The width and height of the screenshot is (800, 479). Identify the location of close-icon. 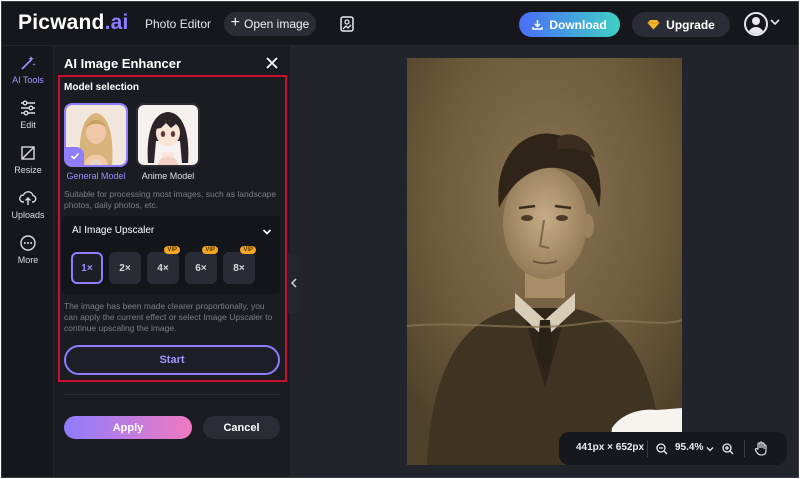
(272, 63).